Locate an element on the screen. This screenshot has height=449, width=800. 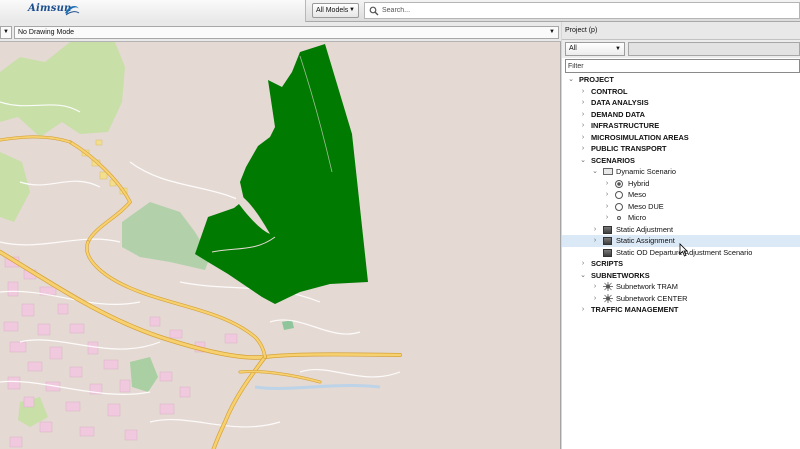
tree-item: › TRAFFIC MANAGEMENT is located at coordinates (681, 310).